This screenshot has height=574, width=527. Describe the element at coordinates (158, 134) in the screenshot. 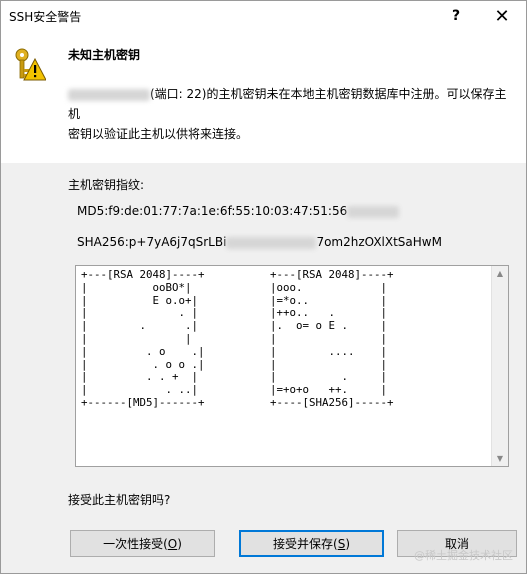

I see `desc-line2: 密钥以验证此主机以供将来连接。` at that location.